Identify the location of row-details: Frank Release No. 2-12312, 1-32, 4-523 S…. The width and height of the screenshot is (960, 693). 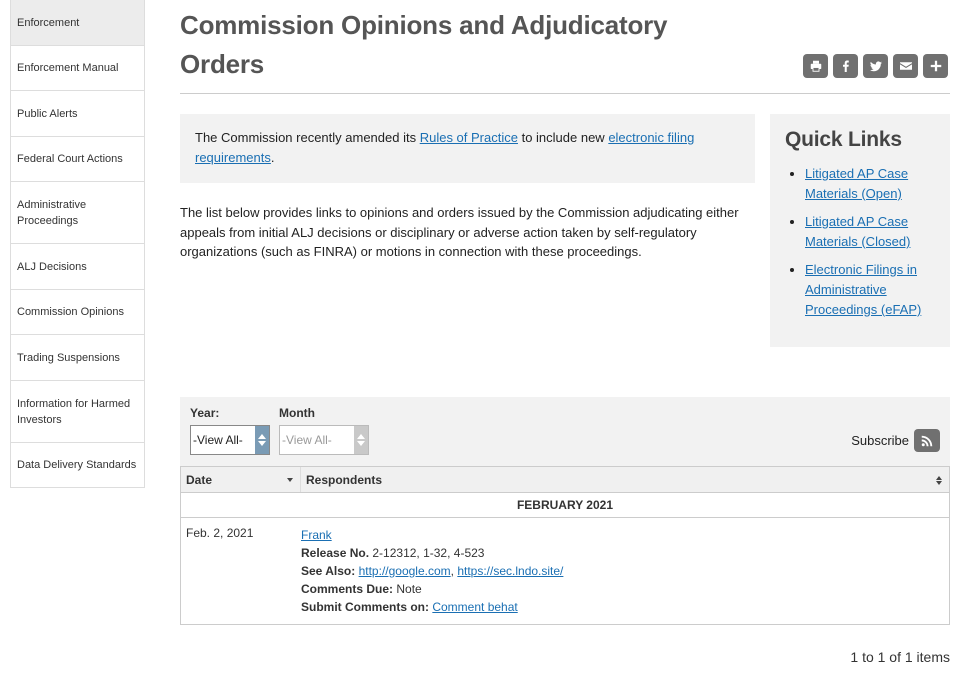
(625, 571).